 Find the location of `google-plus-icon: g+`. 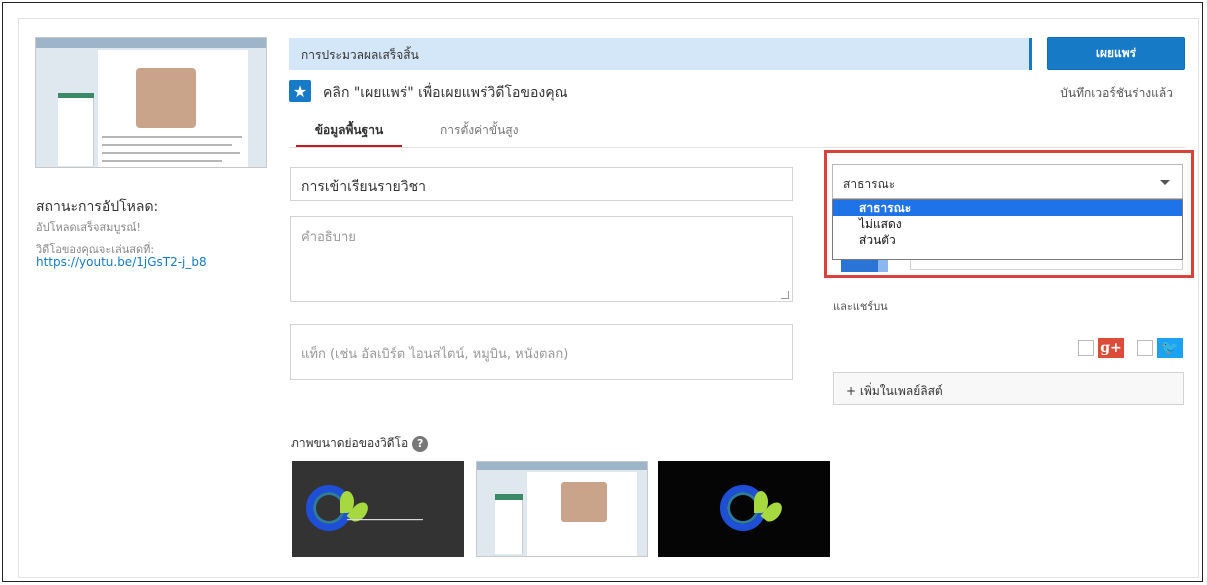

google-plus-icon: g+ is located at coordinates (1111, 348).